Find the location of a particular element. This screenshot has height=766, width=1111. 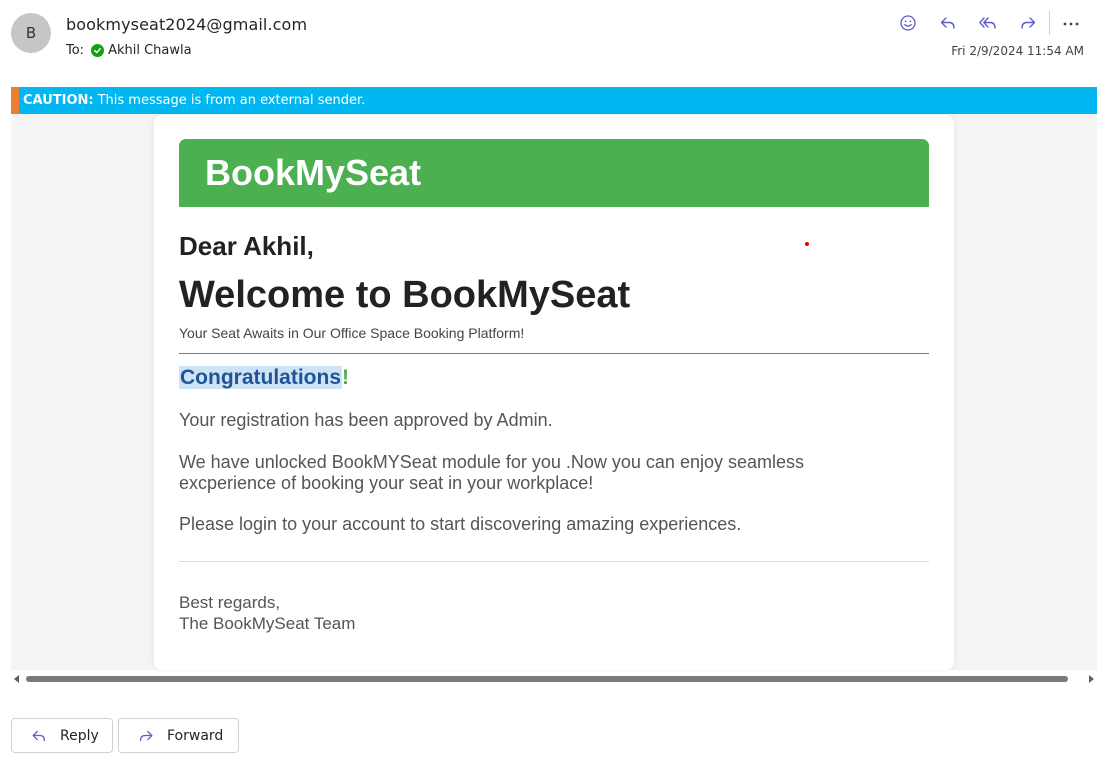

sender-address: bookmyseat2024@gmail.com is located at coordinates (186, 24).